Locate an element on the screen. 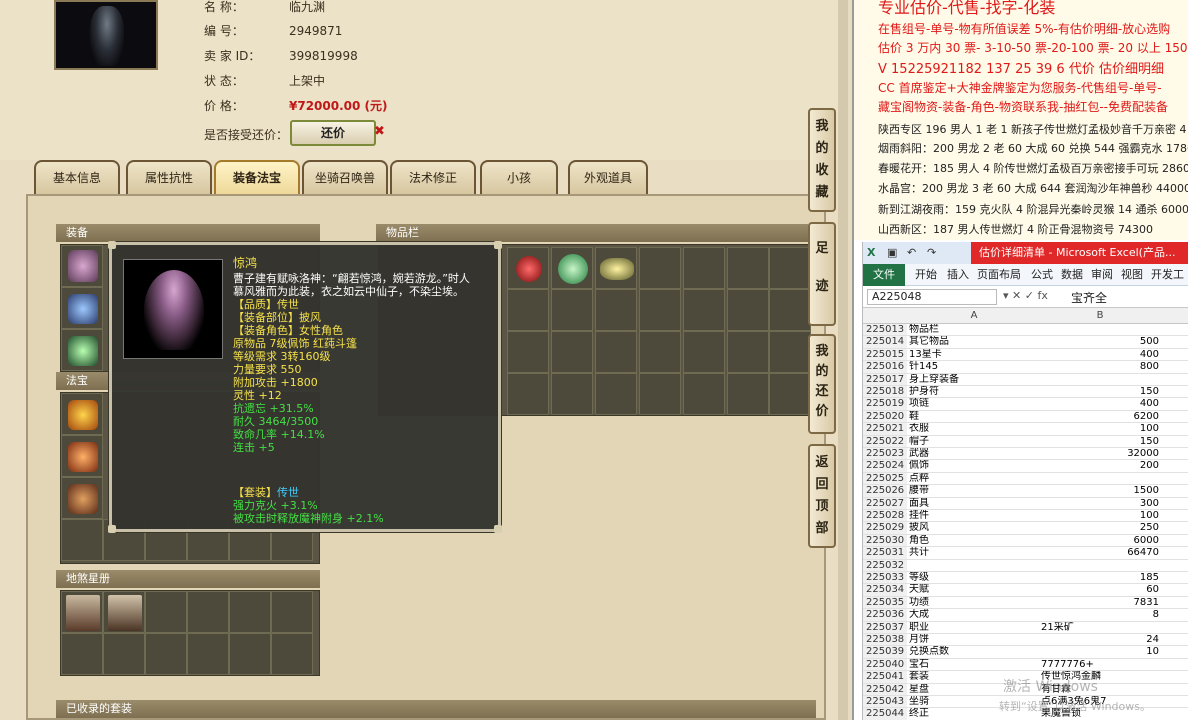 This screenshot has width=1188, height=720. row-number: 225022 is located at coordinates (885, 441).